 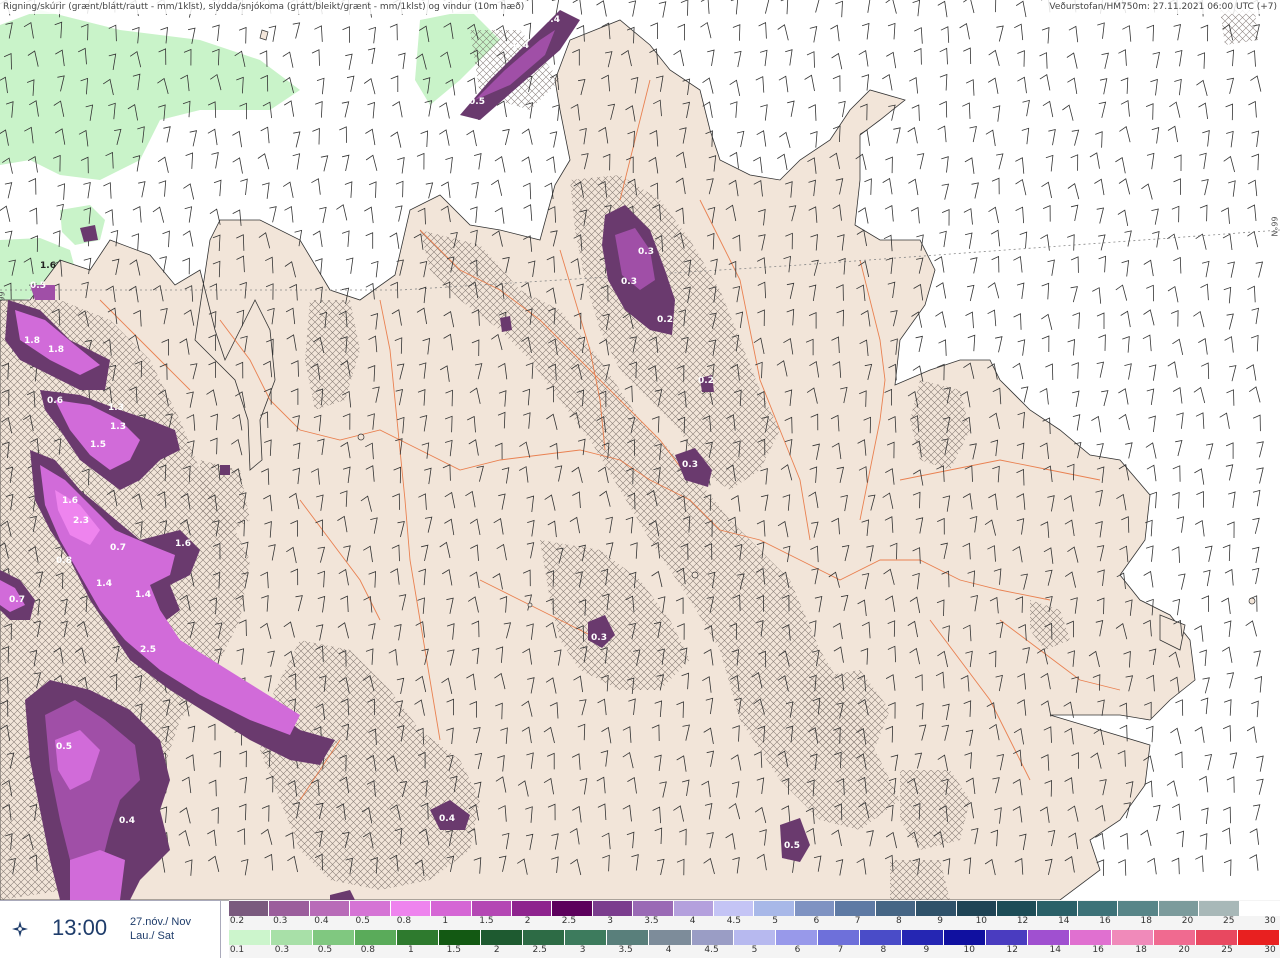 I want to click on legend-label: 30, so click(x=1270, y=950).